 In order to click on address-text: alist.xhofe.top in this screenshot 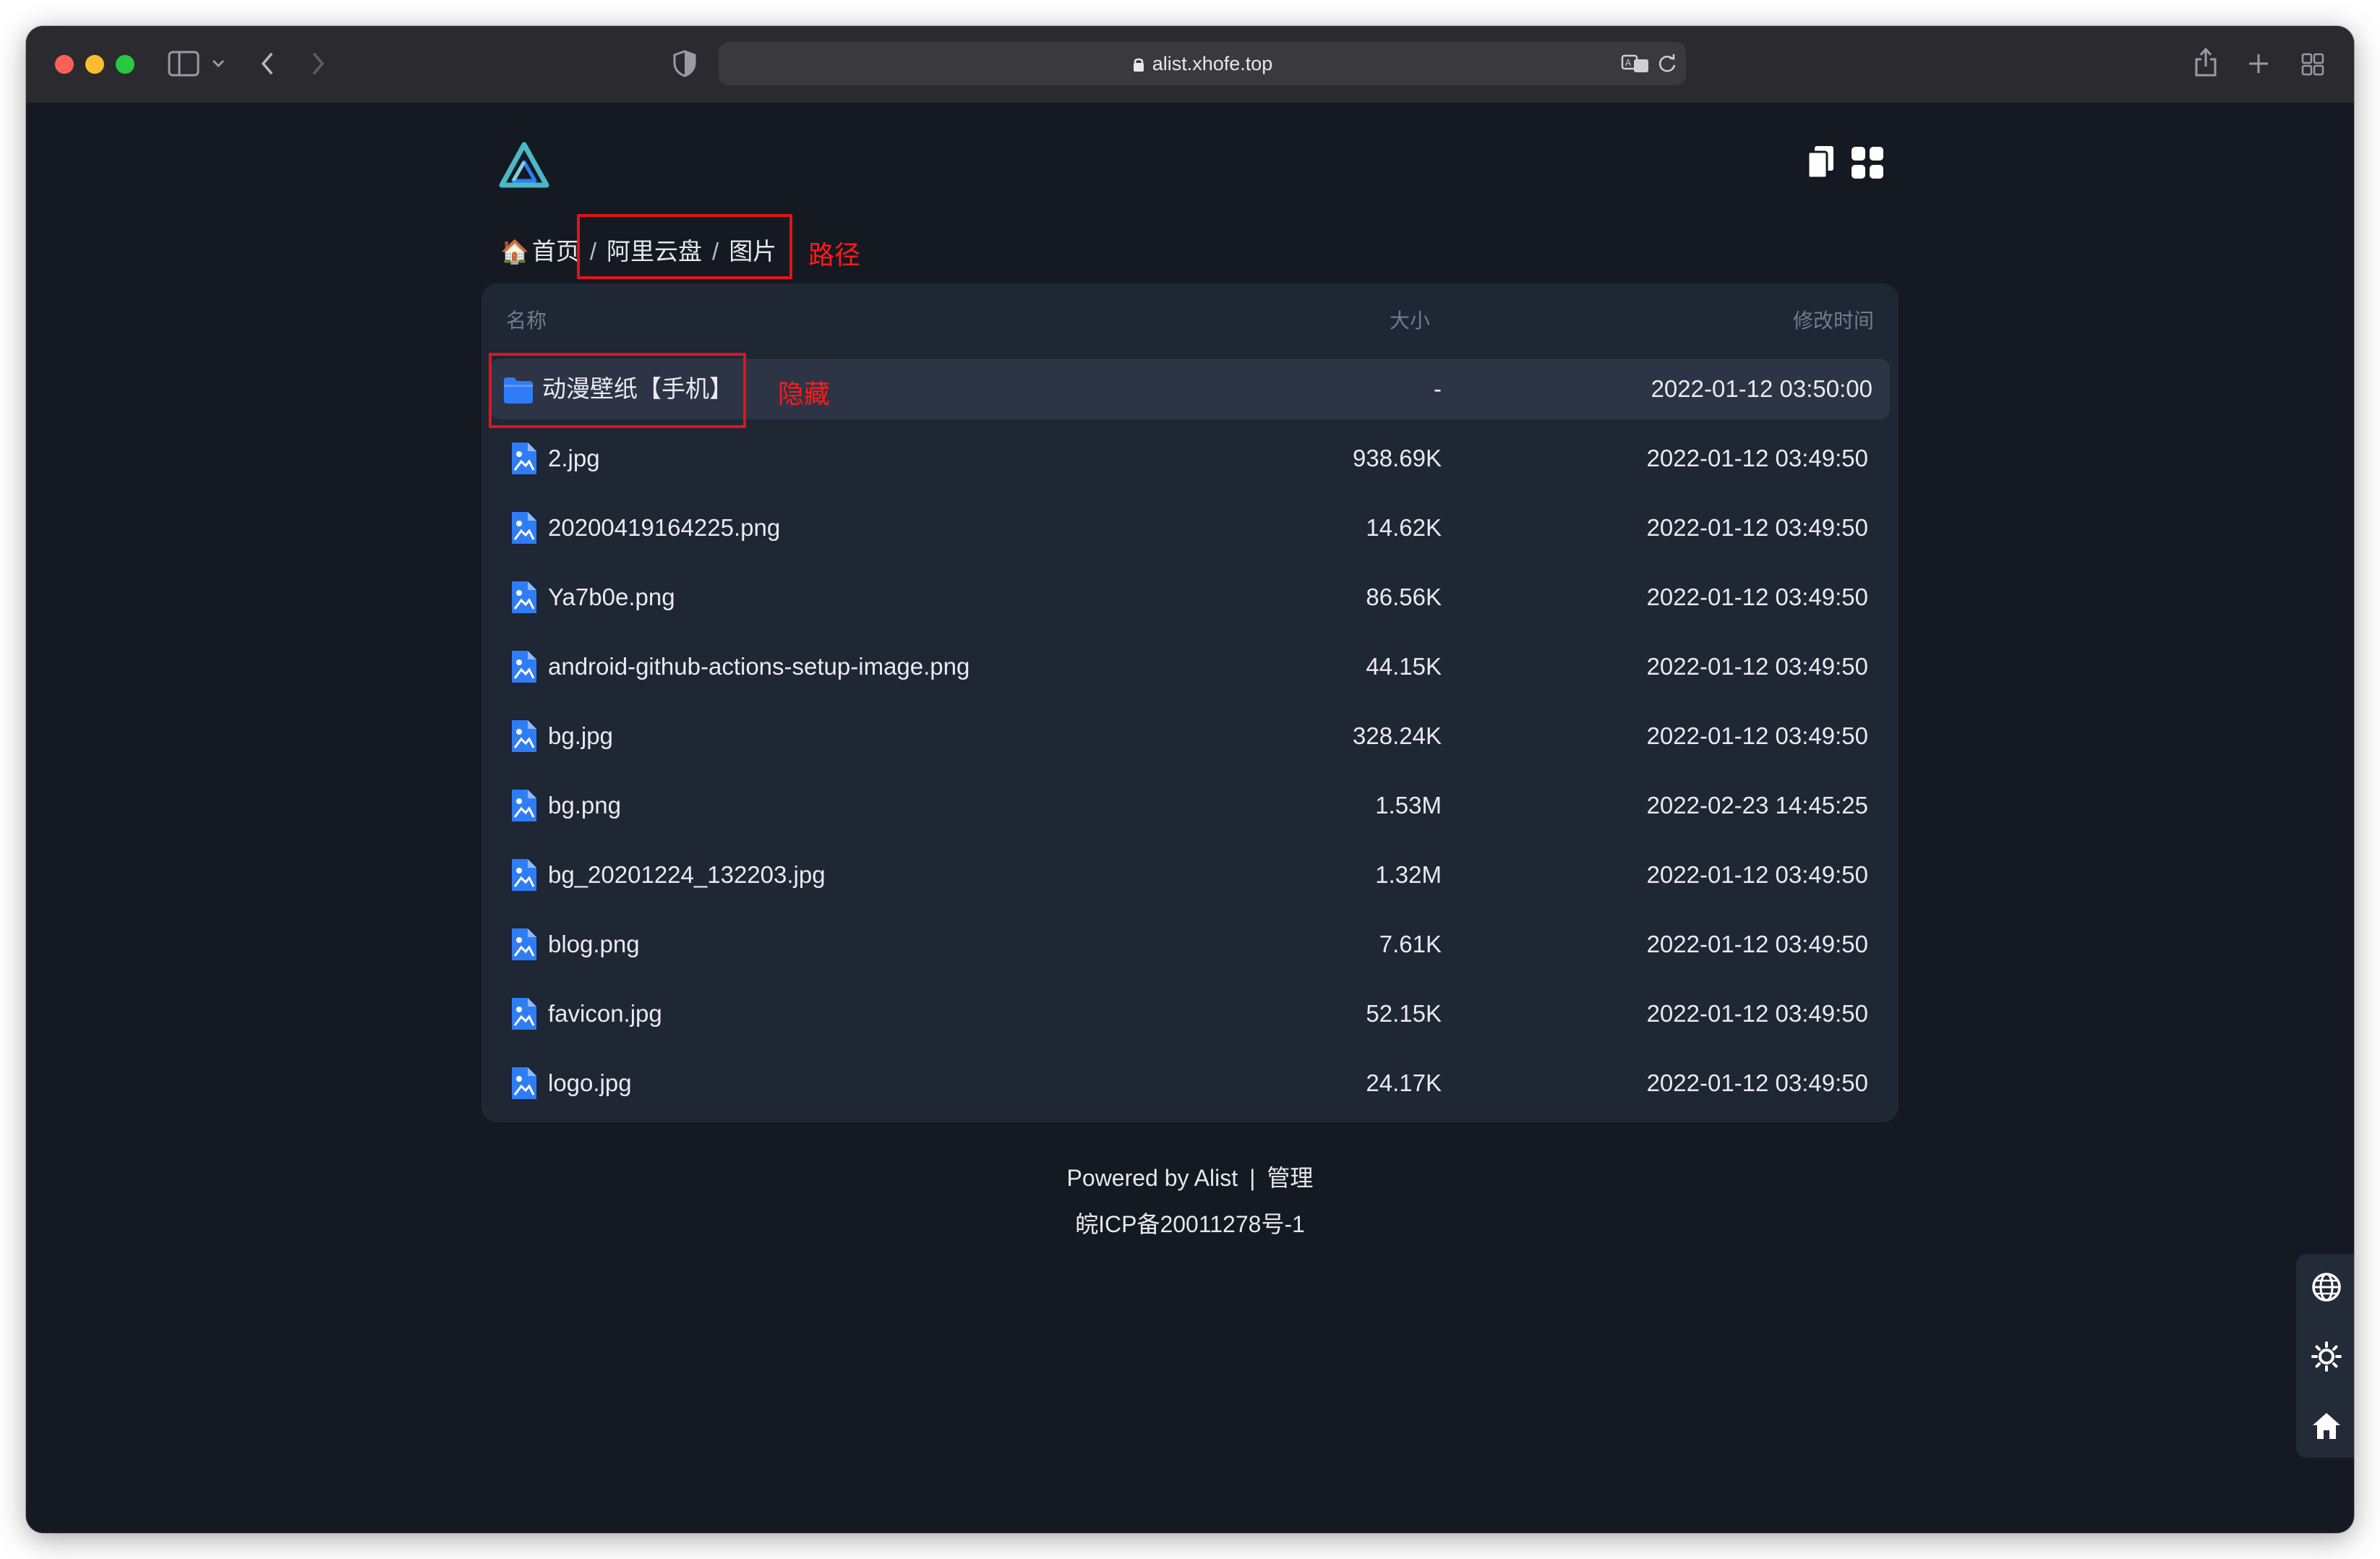, I will do `click(1202, 64)`.